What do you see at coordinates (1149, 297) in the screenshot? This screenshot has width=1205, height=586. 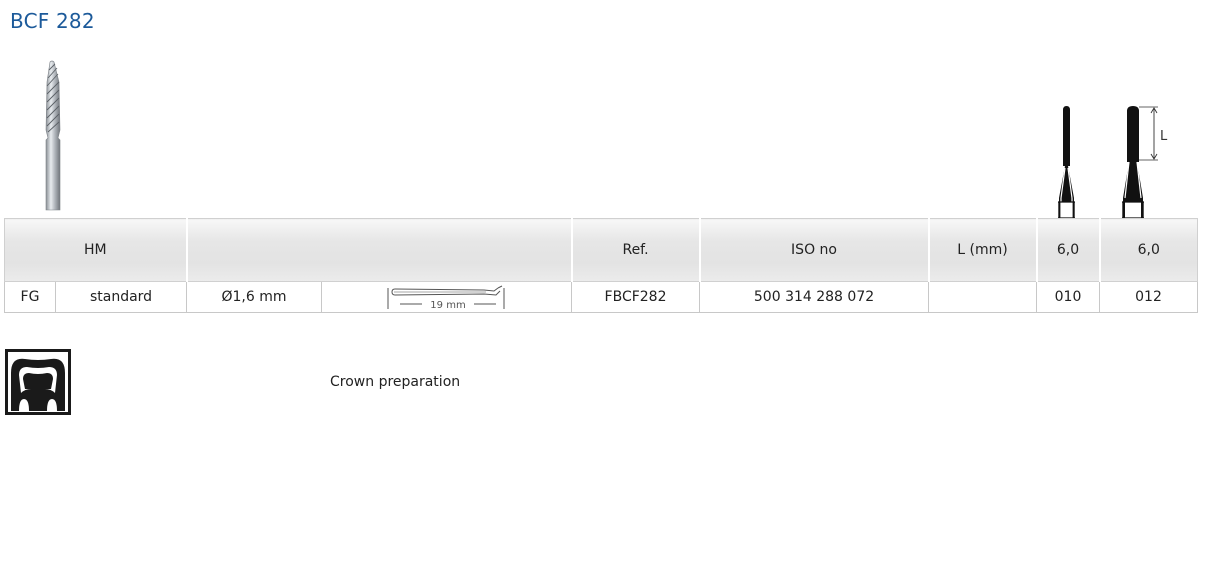 I see `cell-size-2: 012` at bounding box center [1149, 297].